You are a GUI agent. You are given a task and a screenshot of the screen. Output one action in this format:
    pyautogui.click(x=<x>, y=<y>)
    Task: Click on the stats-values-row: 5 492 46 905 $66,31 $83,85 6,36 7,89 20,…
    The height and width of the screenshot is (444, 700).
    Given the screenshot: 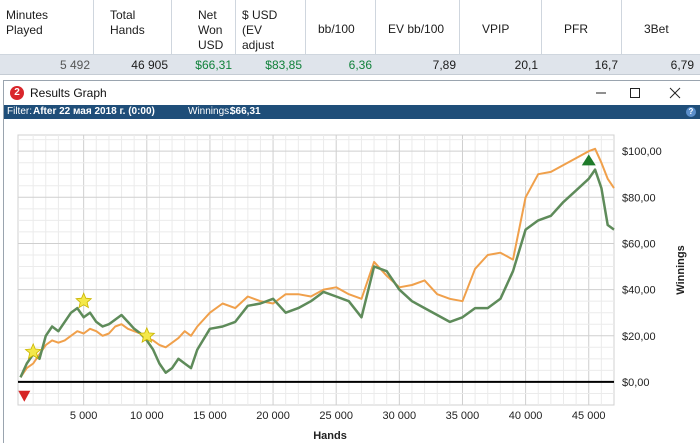 What is the action you would take?
    pyautogui.click(x=350, y=65)
    